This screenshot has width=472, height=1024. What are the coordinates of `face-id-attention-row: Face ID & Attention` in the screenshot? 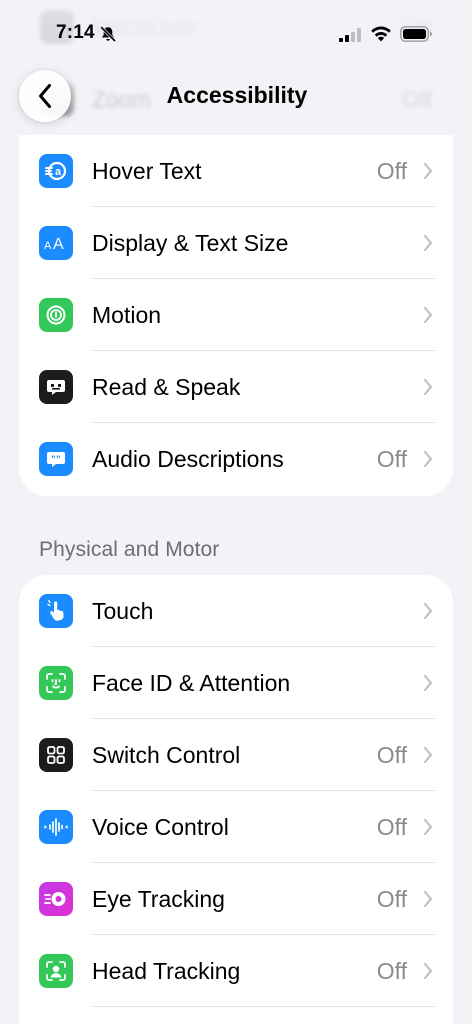 It's located at (236, 683).